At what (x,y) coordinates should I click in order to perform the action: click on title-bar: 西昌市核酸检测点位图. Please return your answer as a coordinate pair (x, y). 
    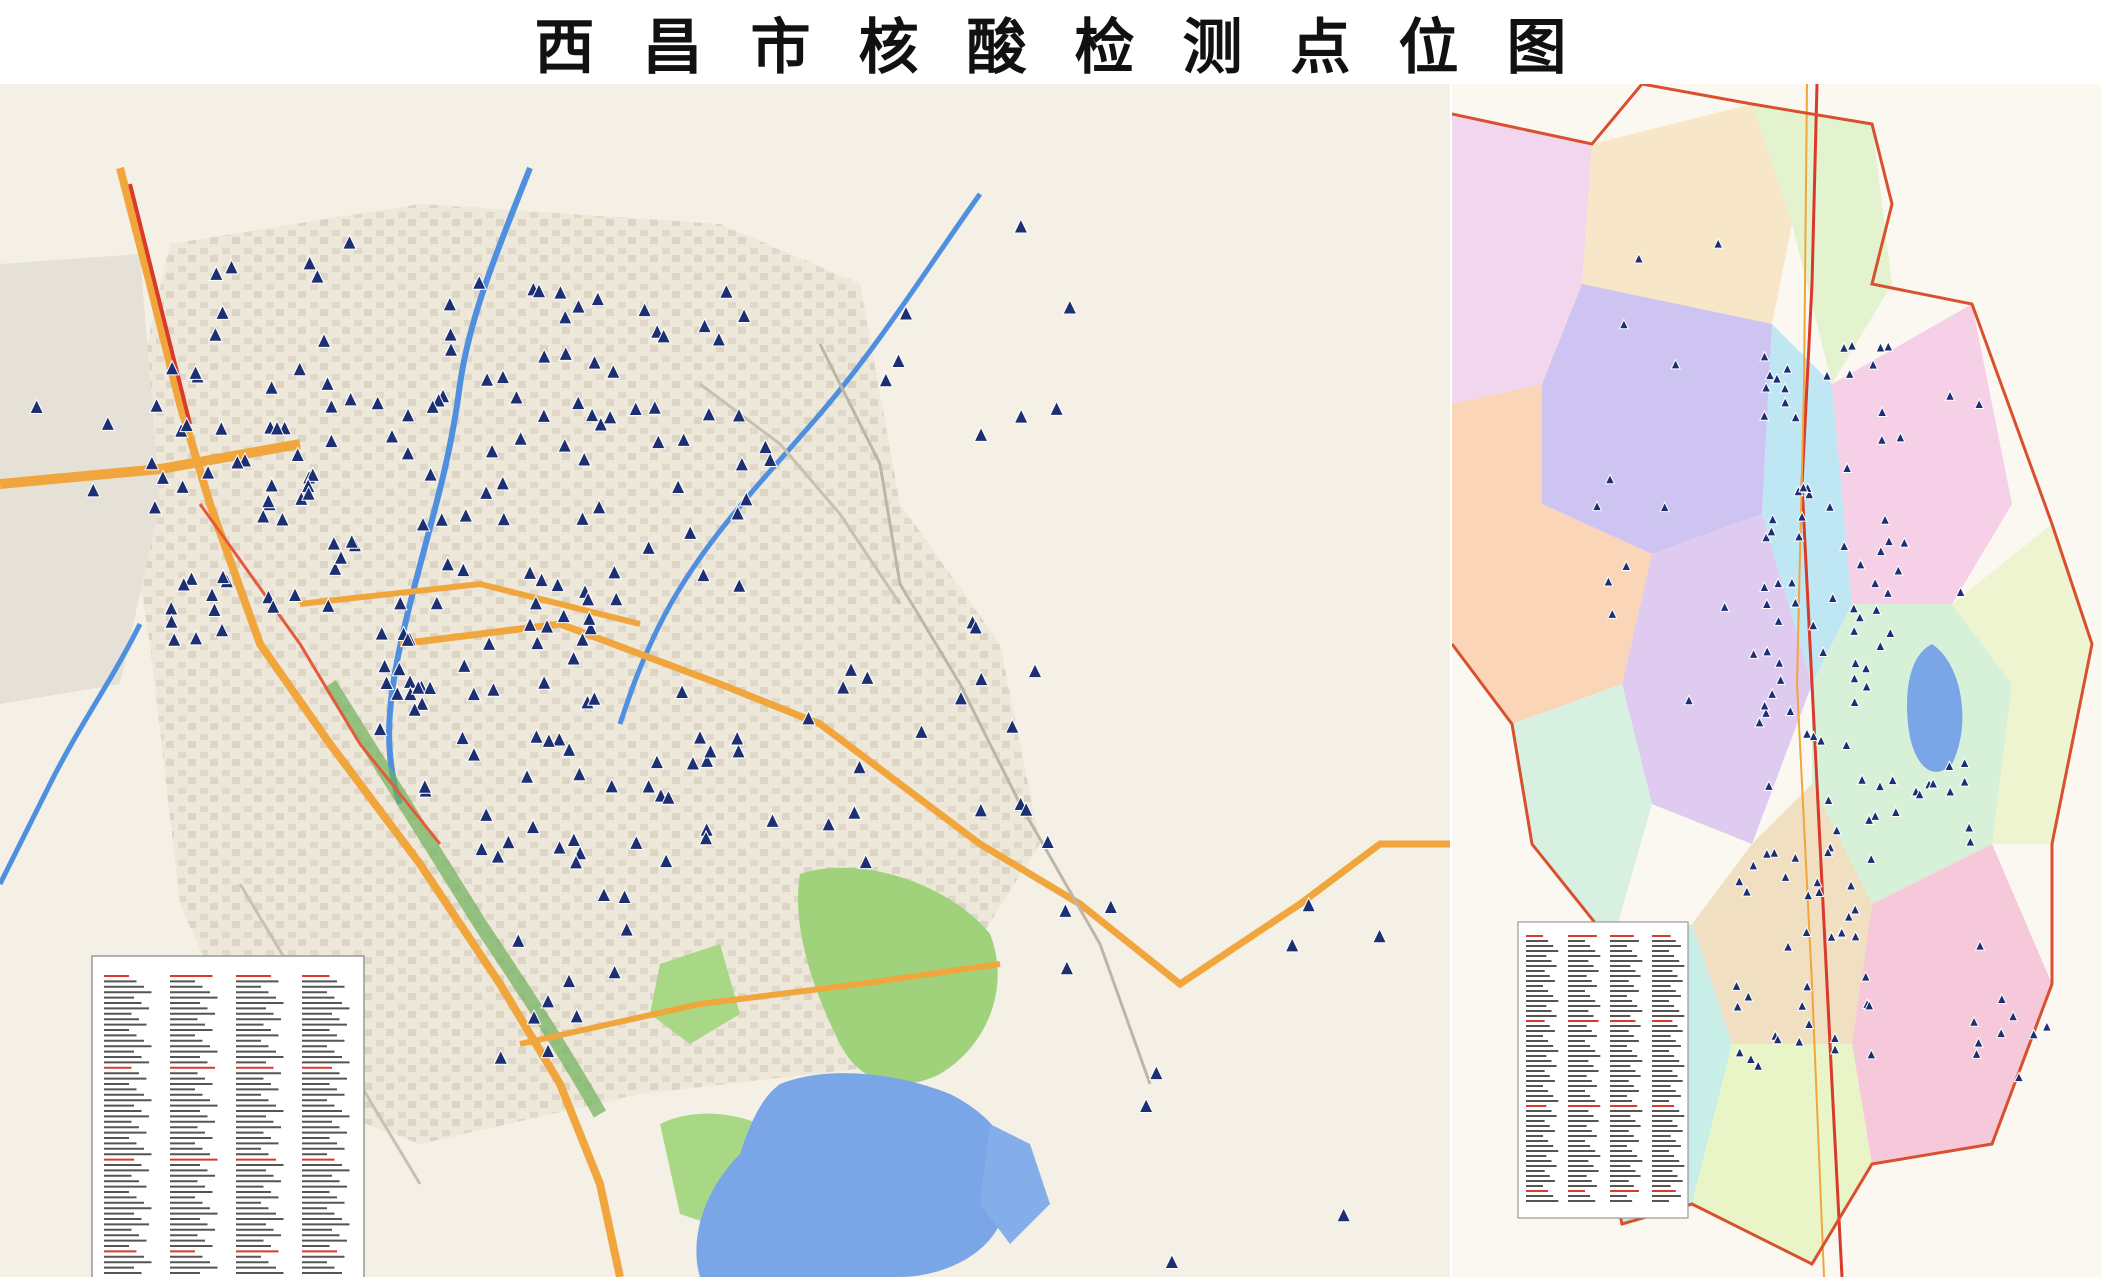
    Looking at the image, I should click on (1050, 42).